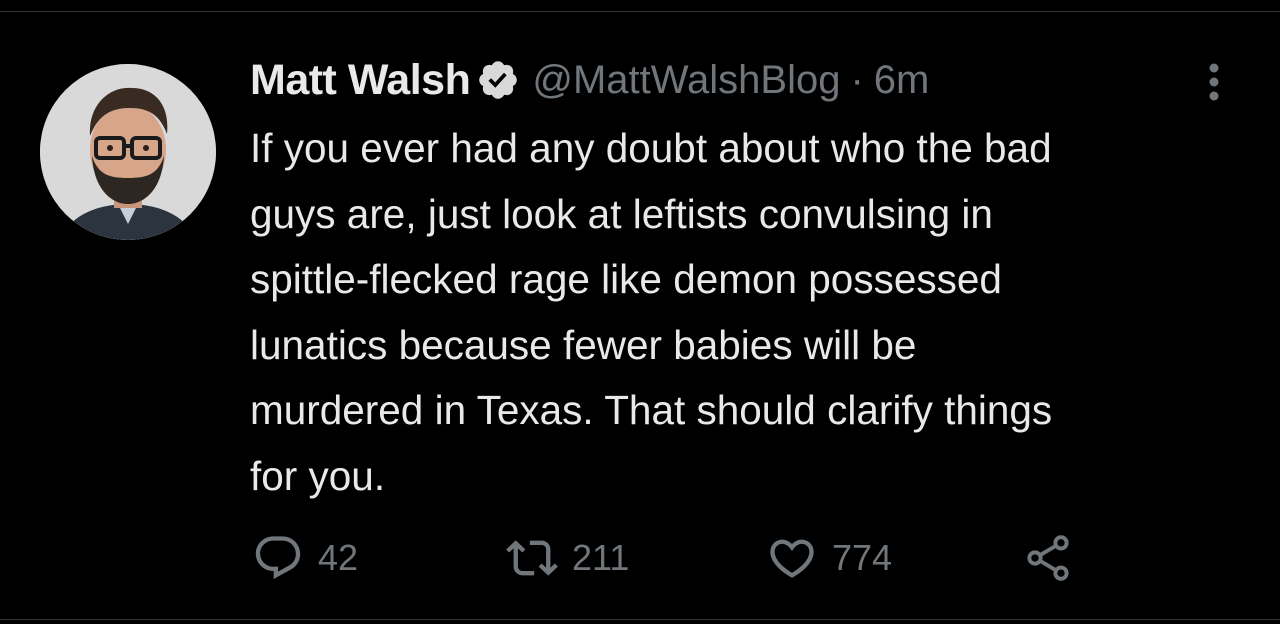  Describe the element at coordinates (278, 558) in the screenshot. I see `reply-icon` at that location.